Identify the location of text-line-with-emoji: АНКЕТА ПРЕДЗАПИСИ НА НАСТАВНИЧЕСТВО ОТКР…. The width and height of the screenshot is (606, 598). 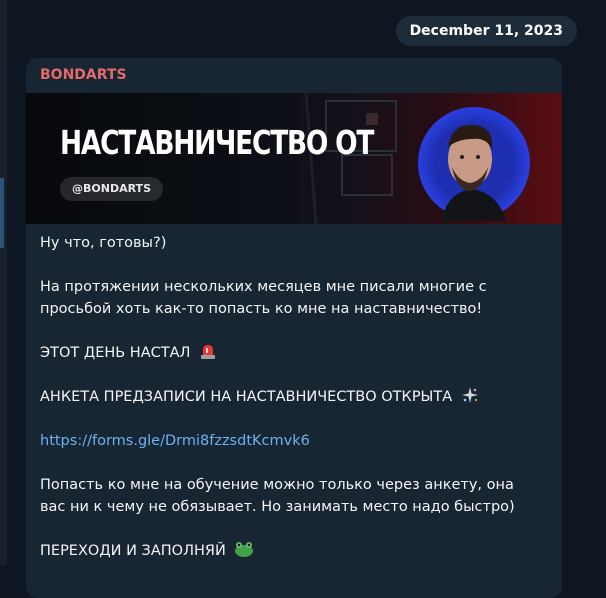
(295, 397).